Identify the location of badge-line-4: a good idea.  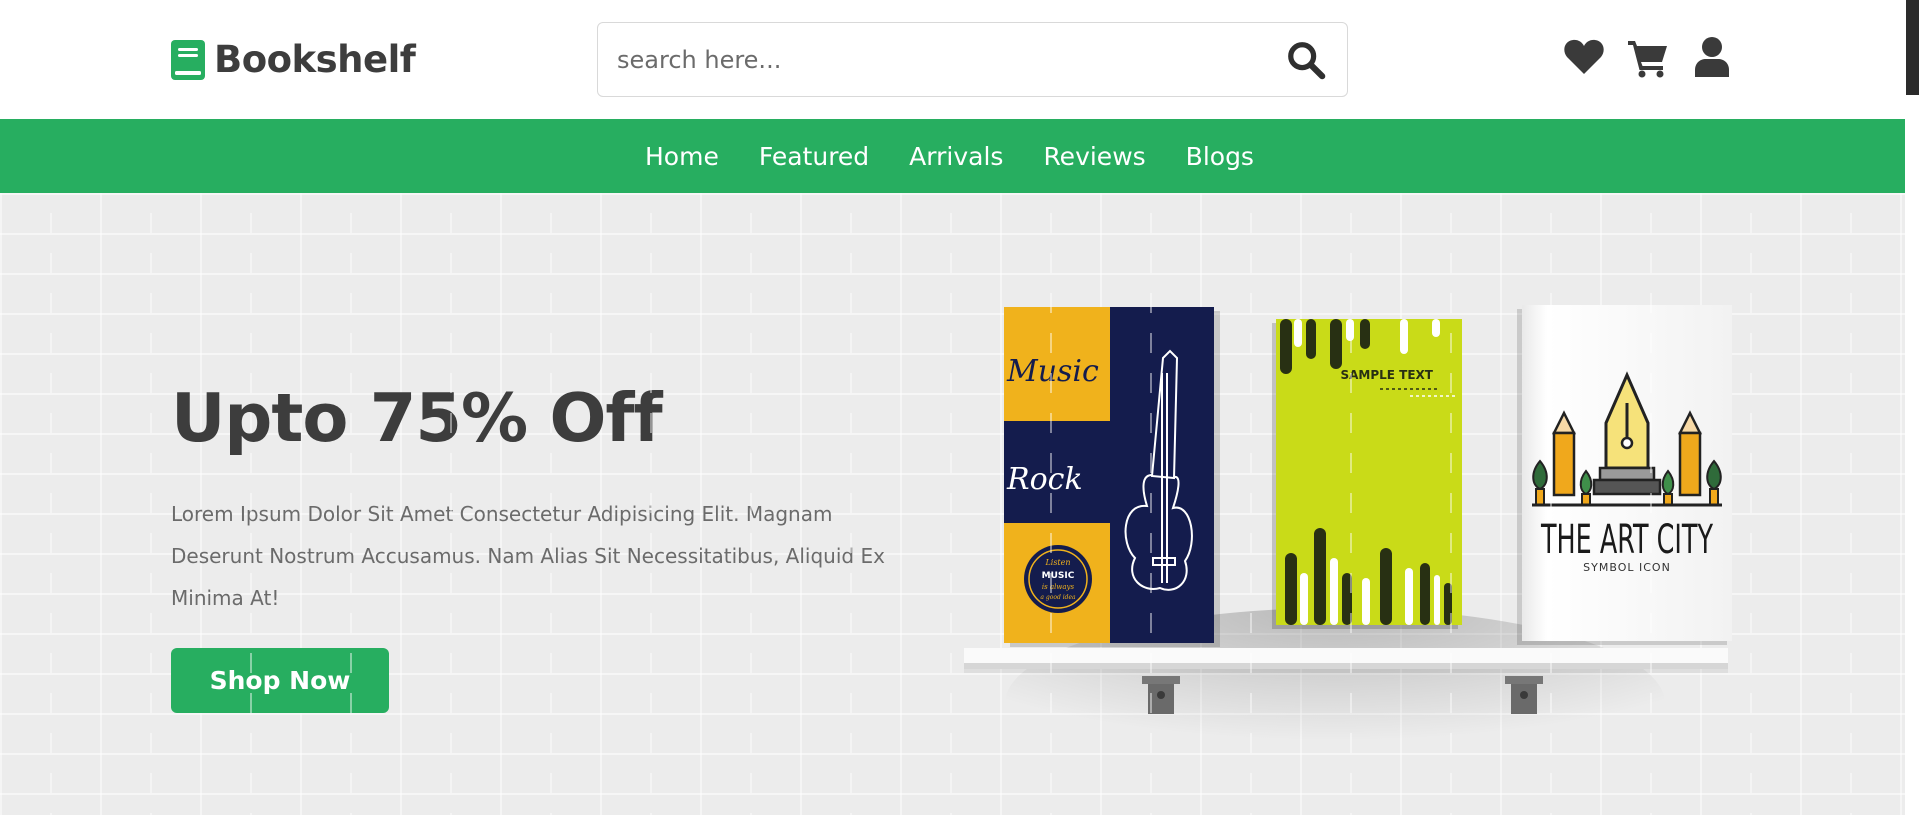
(1058, 597).